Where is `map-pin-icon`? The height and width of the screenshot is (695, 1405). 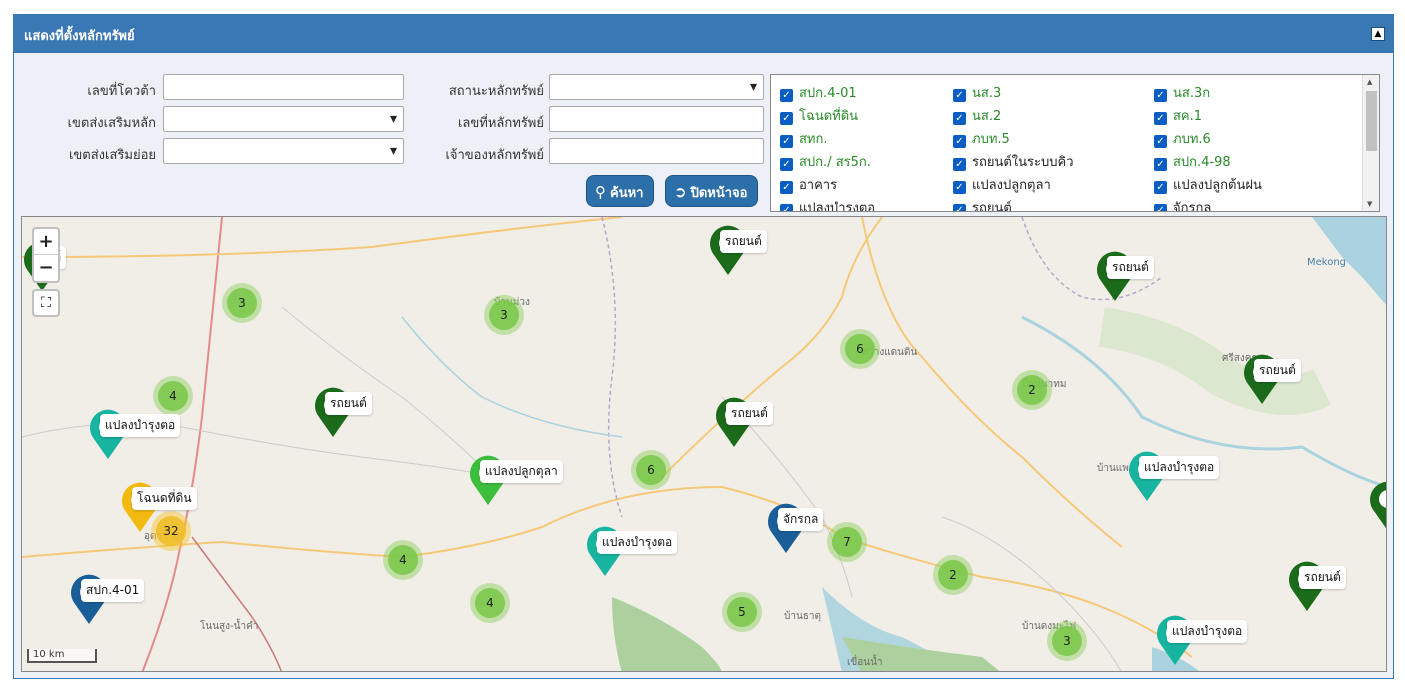 map-pin-icon is located at coordinates (1378, 505).